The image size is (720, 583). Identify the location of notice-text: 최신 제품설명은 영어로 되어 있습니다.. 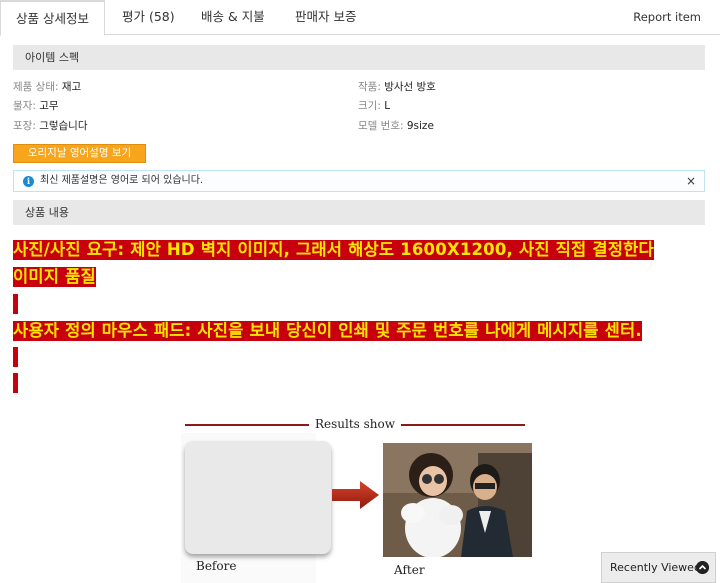
(122, 180).